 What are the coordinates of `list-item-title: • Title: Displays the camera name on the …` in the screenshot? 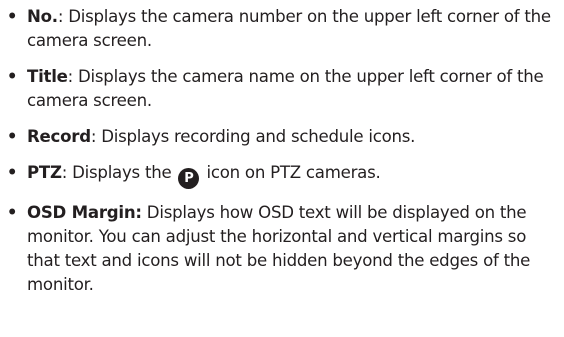 It's located at (284, 89).